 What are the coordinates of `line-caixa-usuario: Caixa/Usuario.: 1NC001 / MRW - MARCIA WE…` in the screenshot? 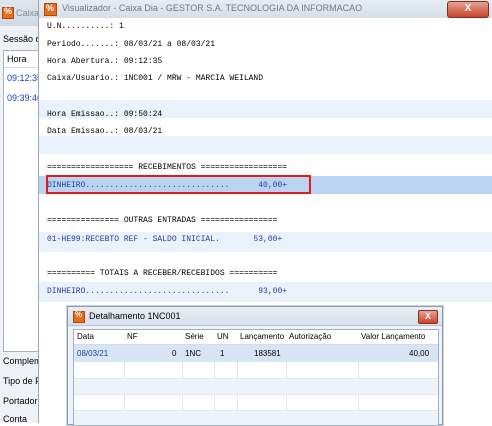 It's located at (155, 78).